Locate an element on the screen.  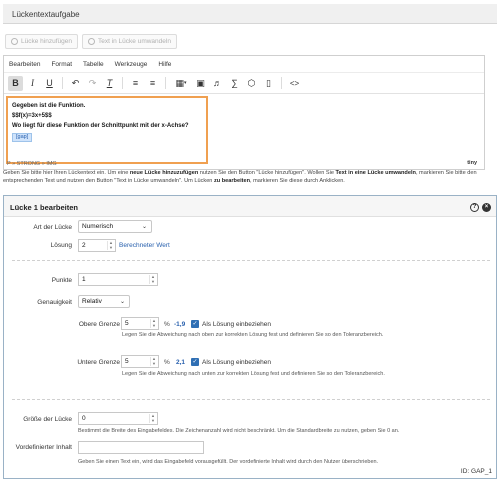
gap-size-label: Größe der Lücke is located at coordinates (47, 419).